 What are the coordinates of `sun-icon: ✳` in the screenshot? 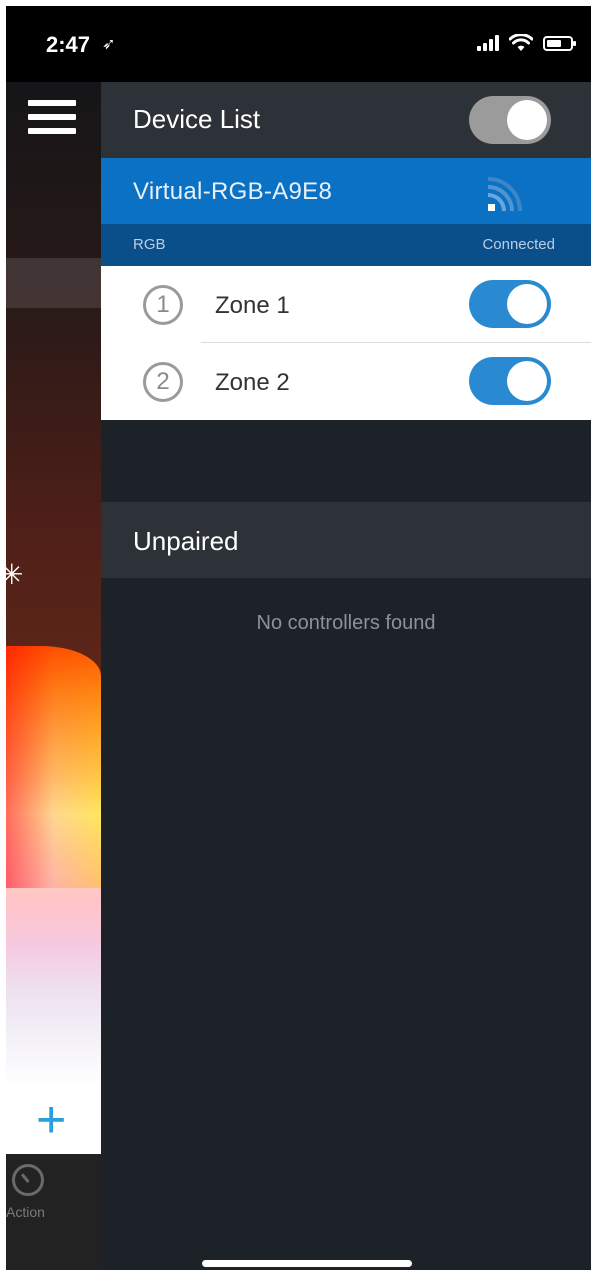 It's located at (15, 574).